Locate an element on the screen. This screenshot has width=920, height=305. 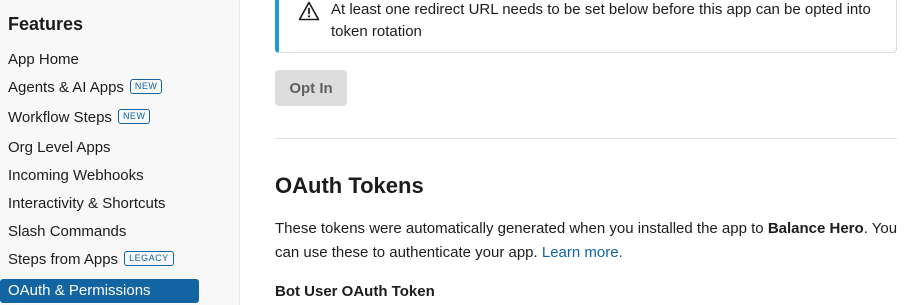
sidebar-item-label: Slash Commands is located at coordinates (67, 231).